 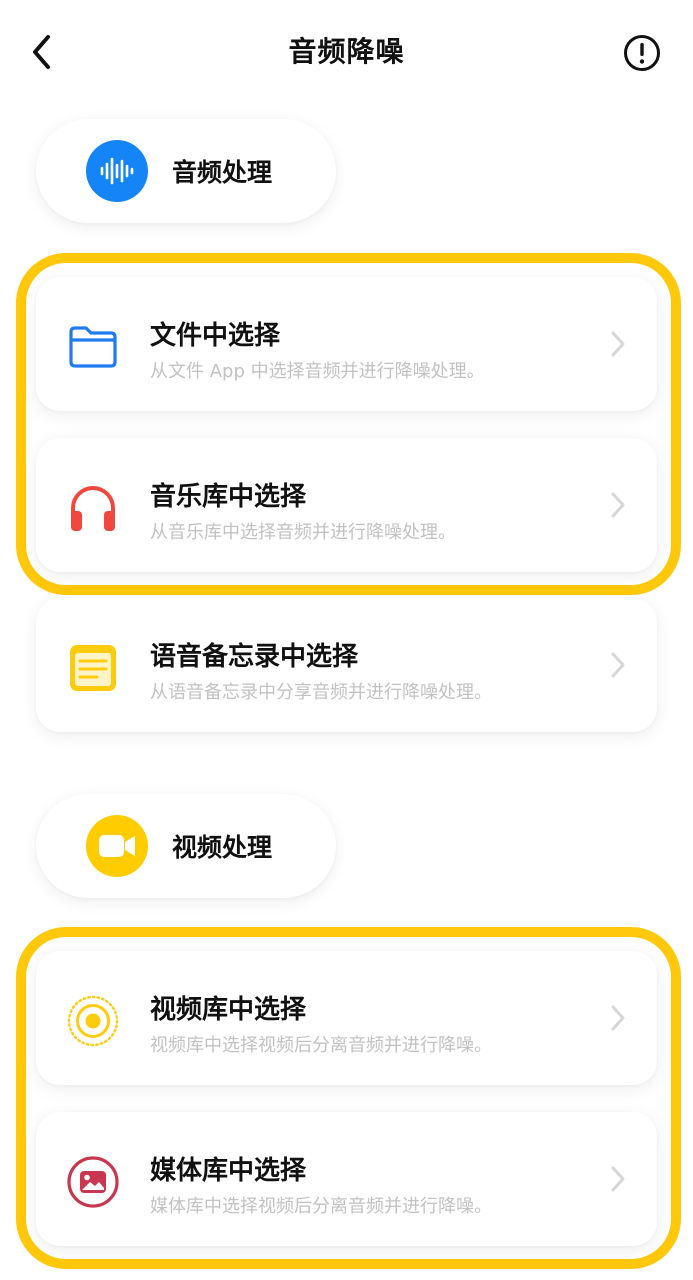 I want to click on item-subtitle: 从音乐库中选择音频并进行降噪处理。, so click(x=303, y=532).